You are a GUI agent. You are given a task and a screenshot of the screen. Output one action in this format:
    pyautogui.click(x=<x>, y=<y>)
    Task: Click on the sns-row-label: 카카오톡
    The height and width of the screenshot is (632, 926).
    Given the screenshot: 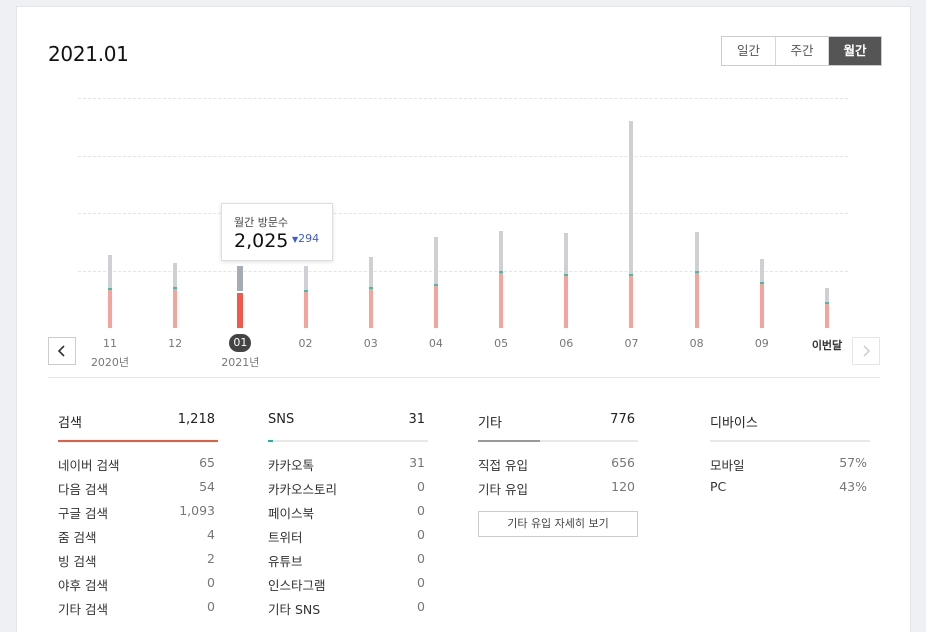 What is the action you would take?
    pyautogui.click(x=291, y=465)
    